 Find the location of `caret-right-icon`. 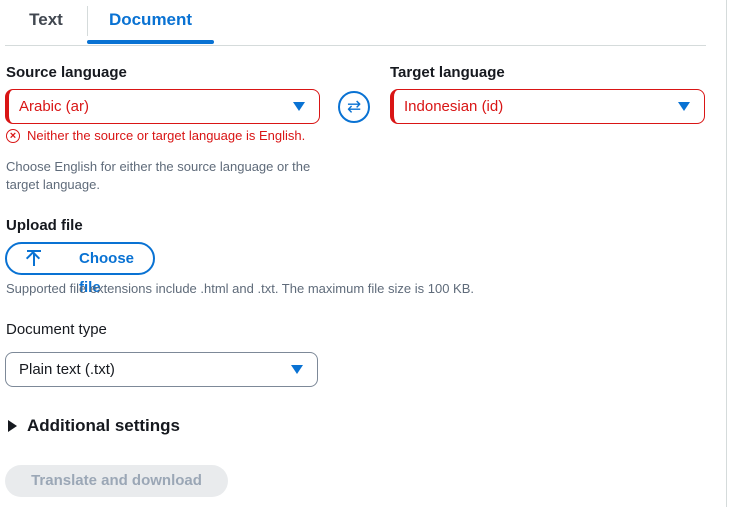

caret-right-icon is located at coordinates (12, 426).